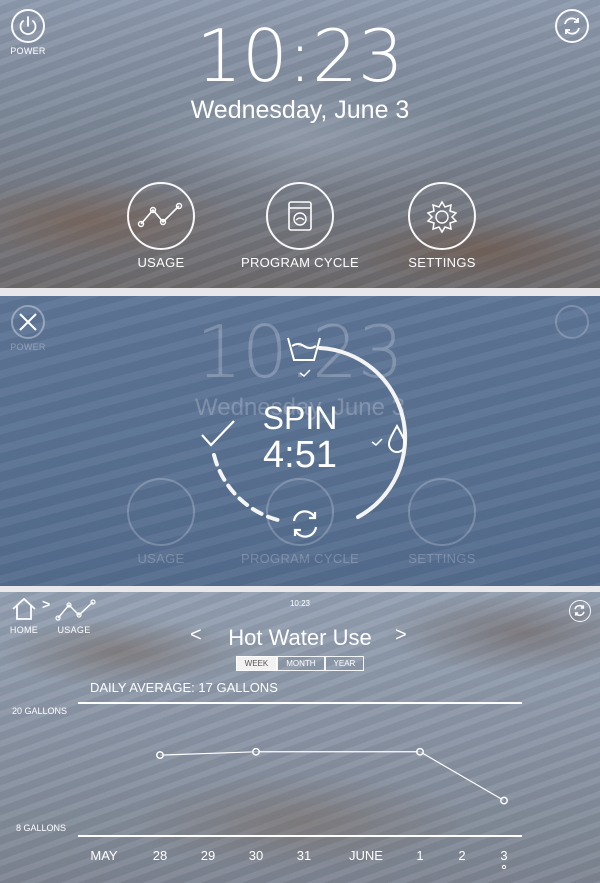  I want to click on washing-machine-icon, so click(300, 216).